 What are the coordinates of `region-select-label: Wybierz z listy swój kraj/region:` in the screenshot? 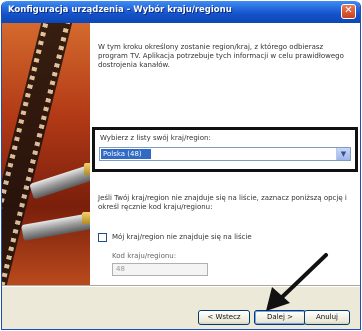 It's located at (155, 138).